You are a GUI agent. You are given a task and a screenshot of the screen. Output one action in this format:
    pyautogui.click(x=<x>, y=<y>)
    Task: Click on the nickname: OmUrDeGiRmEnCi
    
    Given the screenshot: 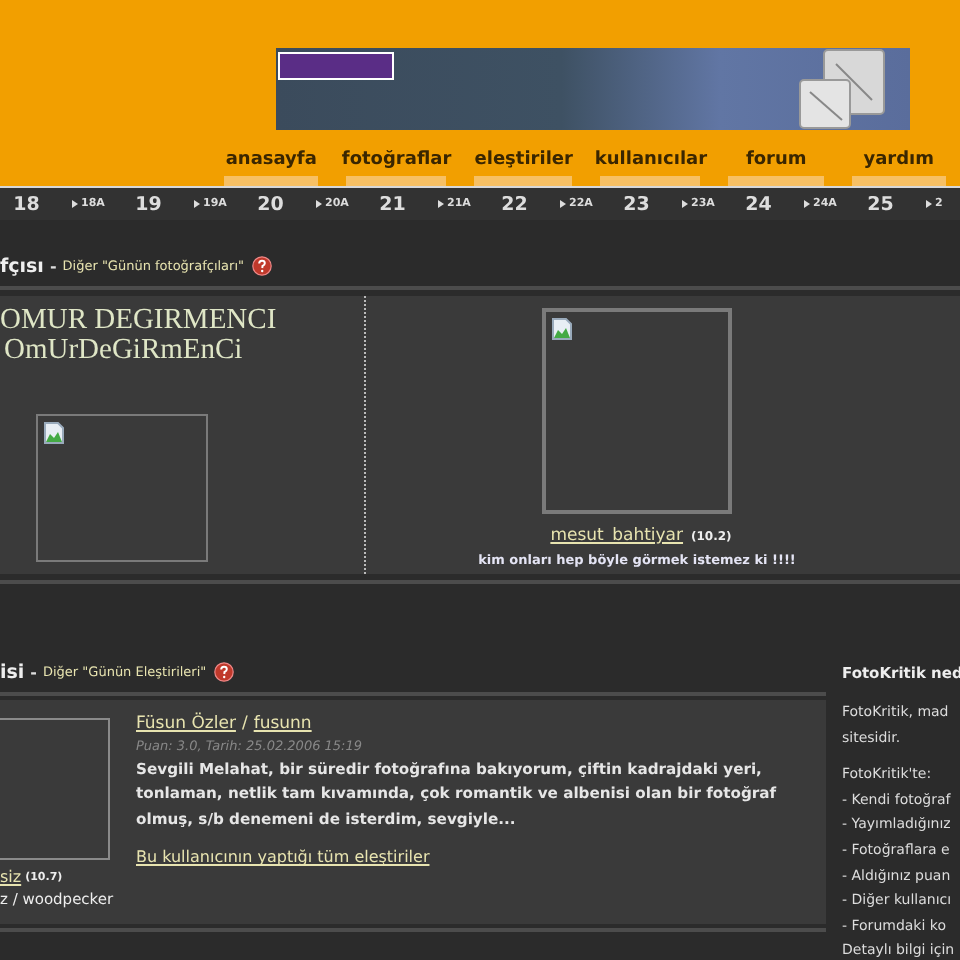 What is the action you would take?
    pyautogui.click(x=123, y=351)
    